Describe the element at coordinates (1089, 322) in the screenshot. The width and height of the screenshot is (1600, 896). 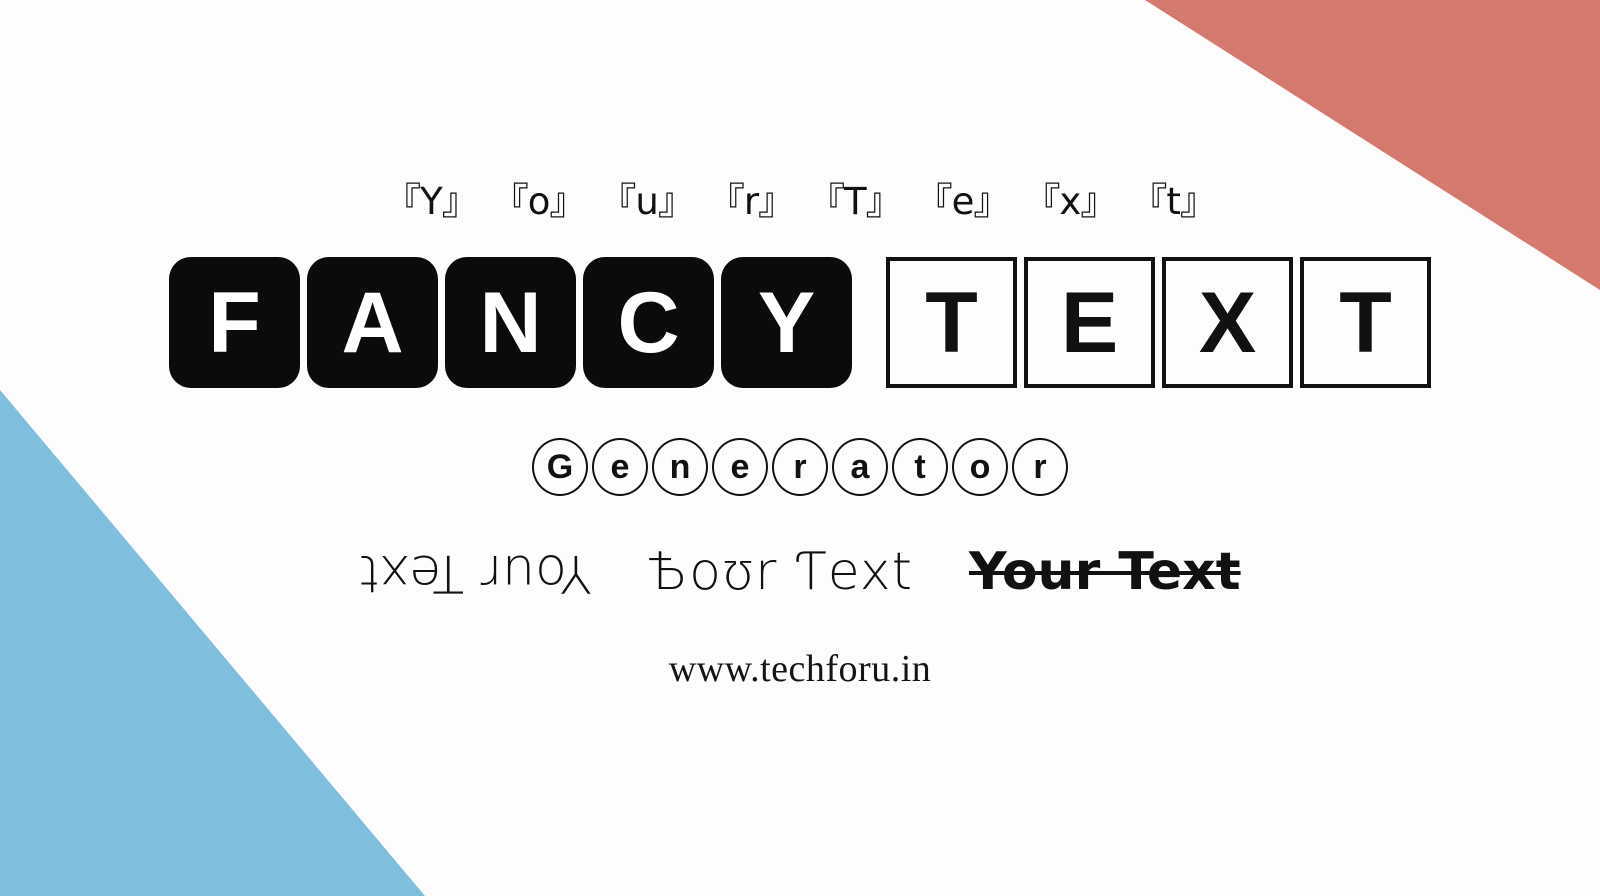
I see `title-tile-outlined: E` at that location.